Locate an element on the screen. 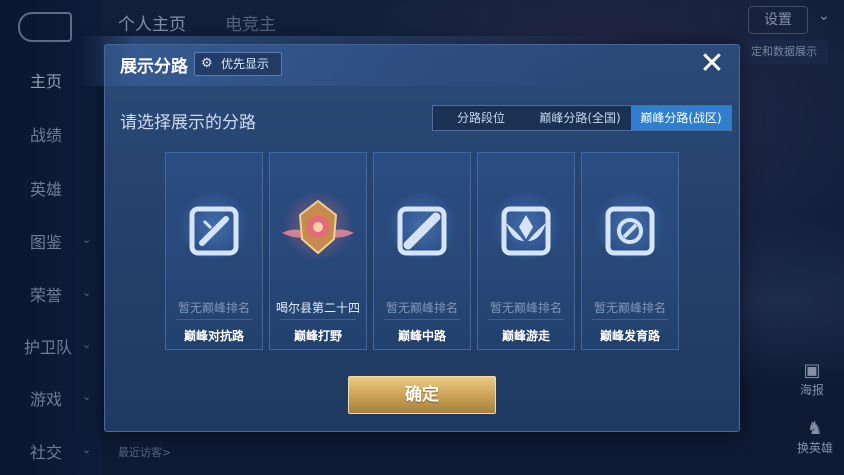 Image resolution: width=844 pixels, height=475 pixels. tab-peak-national: 巅峰分路(全国) is located at coordinates (580, 118).